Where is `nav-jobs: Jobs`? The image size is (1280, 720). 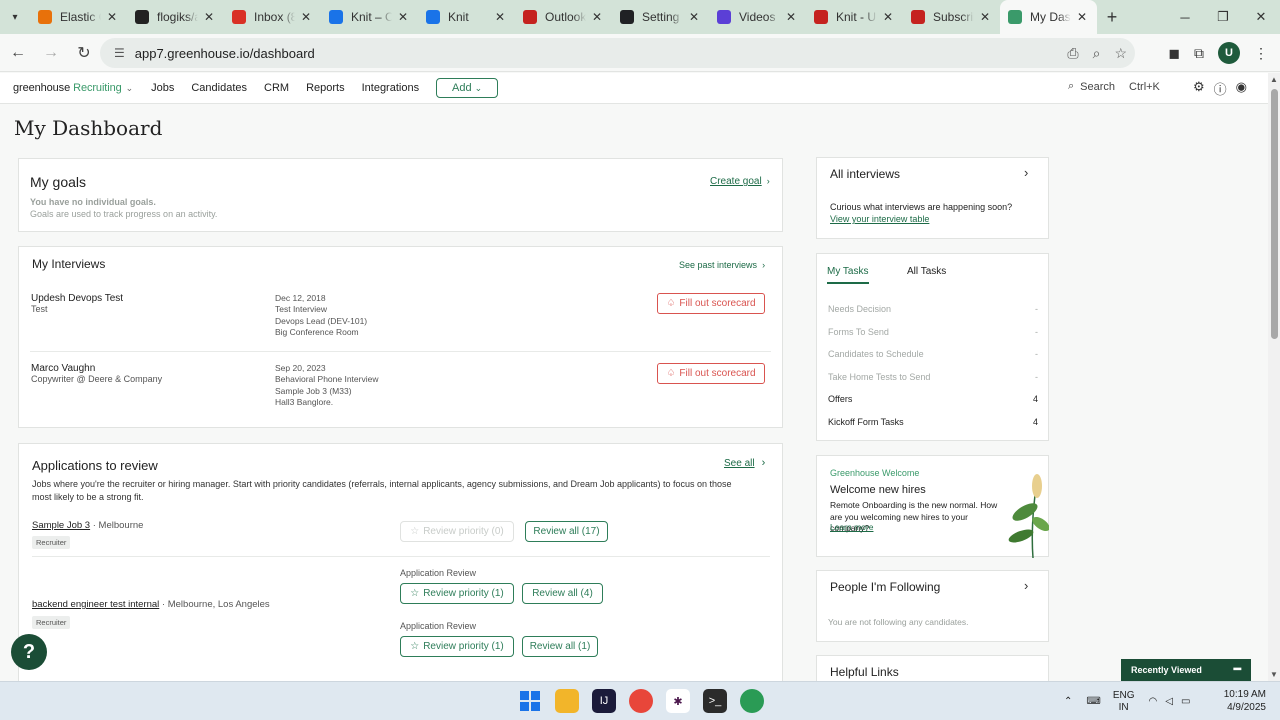
nav-jobs: Jobs is located at coordinates (162, 88).